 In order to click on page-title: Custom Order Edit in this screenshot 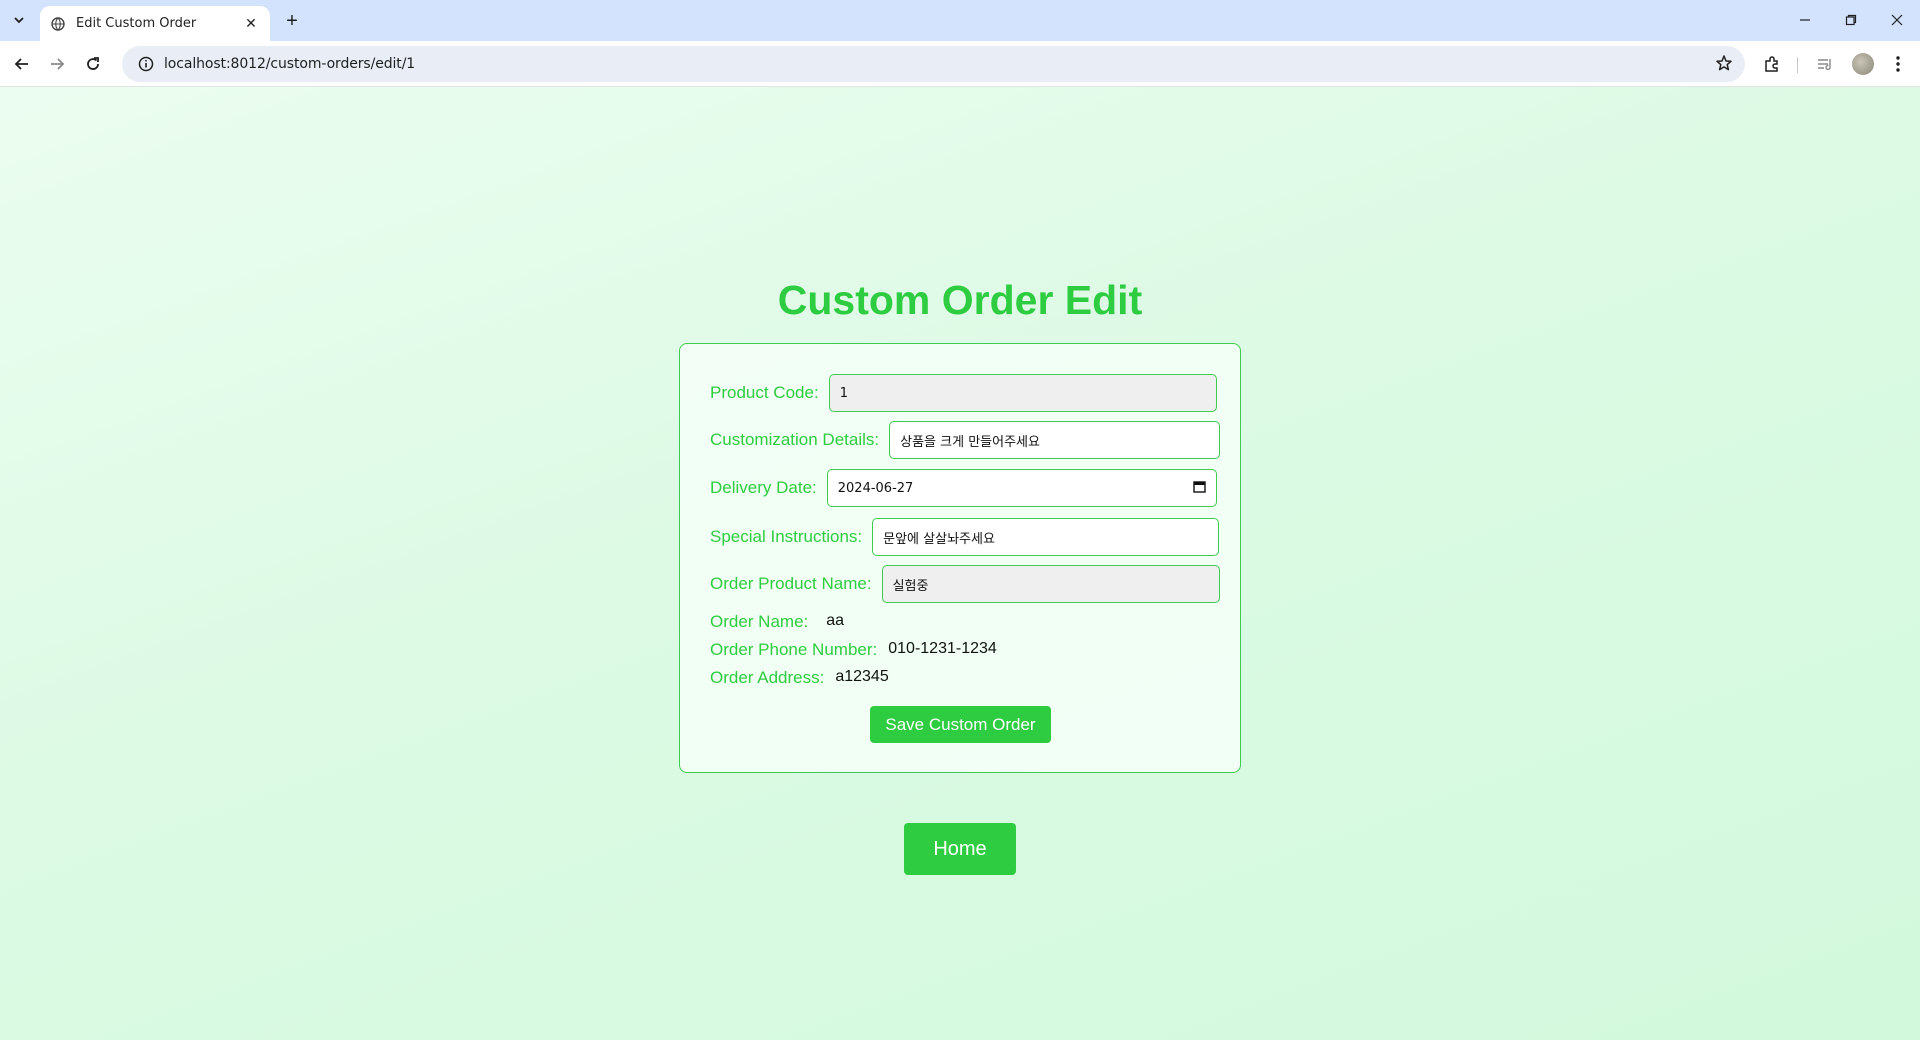, I will do `click(960, 300)`.